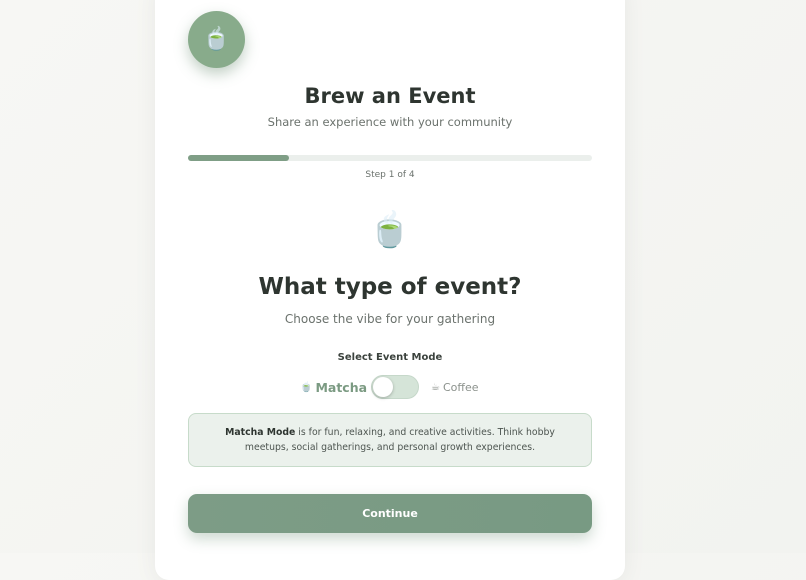  Describe the element at coordinates (238, 158) in the screenshot. I see `progress-fill` at that location.